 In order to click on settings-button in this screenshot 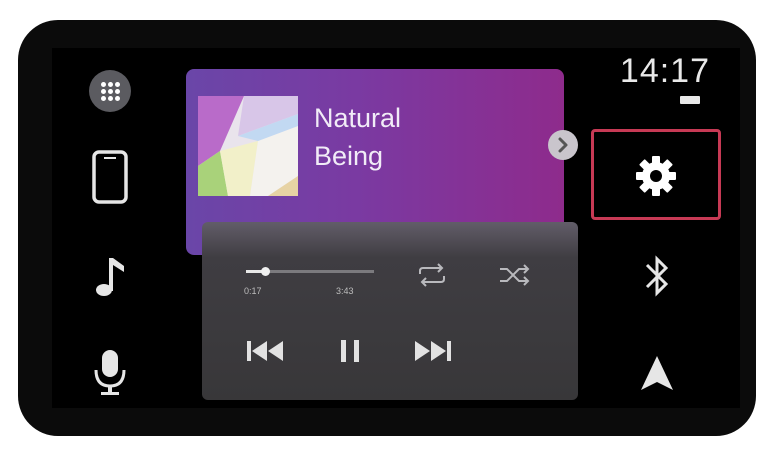, I will do `click(656, 176)`.